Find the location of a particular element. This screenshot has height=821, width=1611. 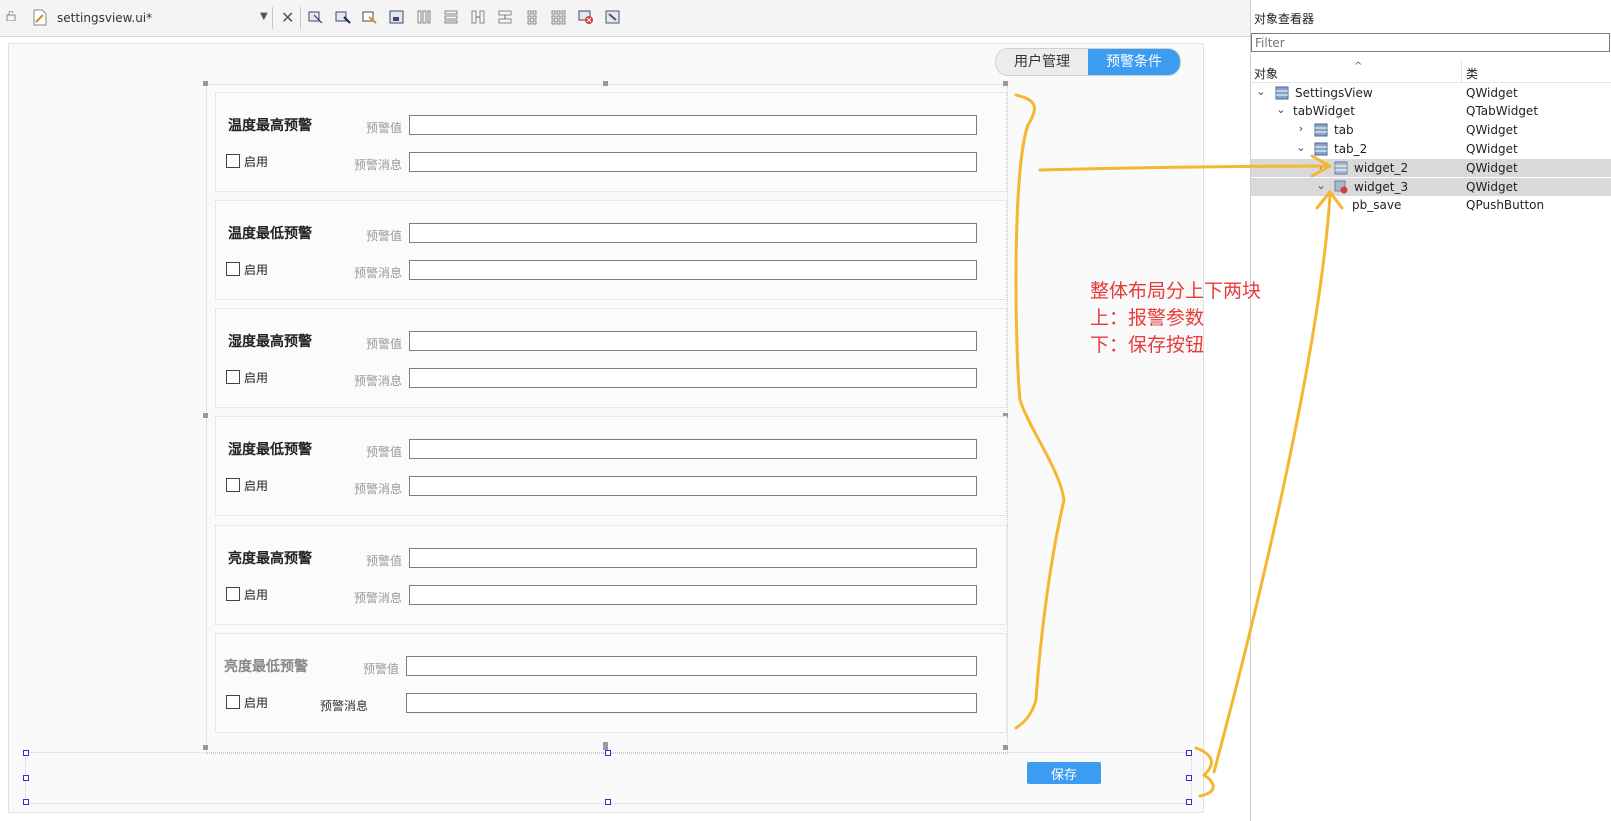

close-icon: ✕ is located at coordinates (287, 17).